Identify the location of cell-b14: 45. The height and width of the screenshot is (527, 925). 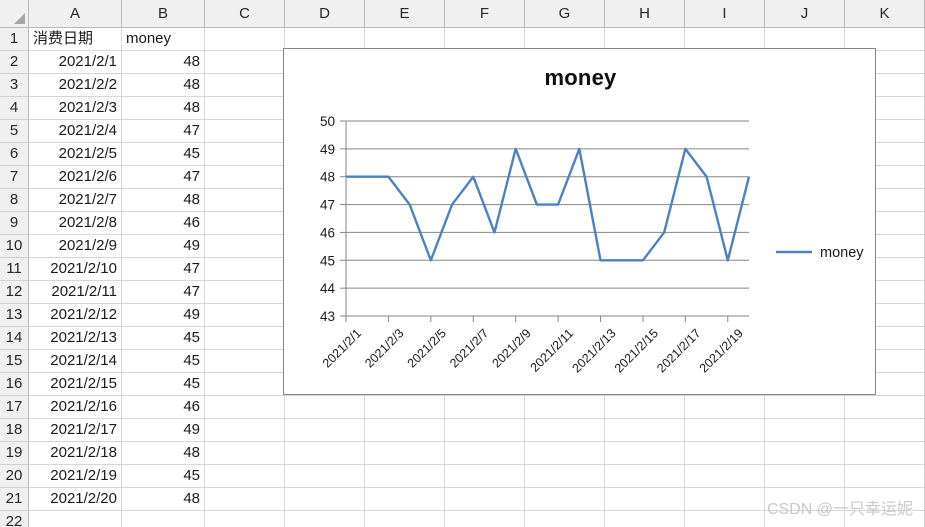
(163, 338).